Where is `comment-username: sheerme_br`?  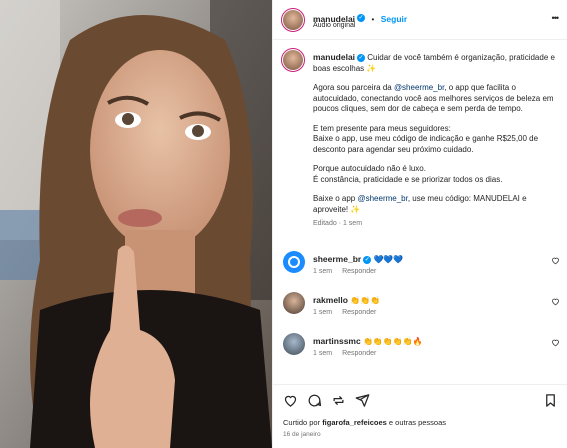
comment-username: sheerme_br is located at coordinates (337, 259).